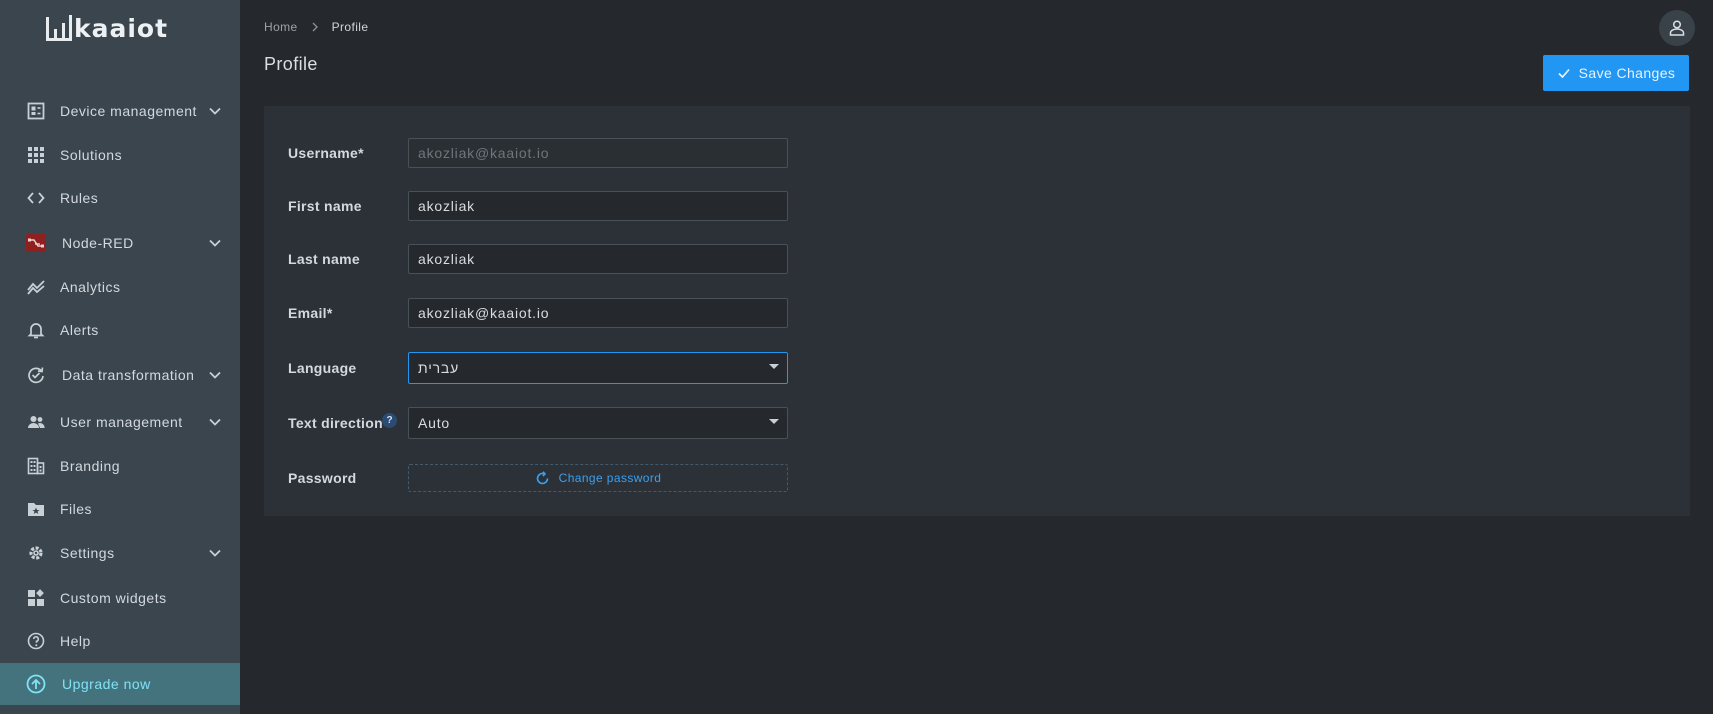  What do you see at coordinates (598, 206) in the screenshot?
I see `first-name-field: akozliak` at bounding box center [598, 206].